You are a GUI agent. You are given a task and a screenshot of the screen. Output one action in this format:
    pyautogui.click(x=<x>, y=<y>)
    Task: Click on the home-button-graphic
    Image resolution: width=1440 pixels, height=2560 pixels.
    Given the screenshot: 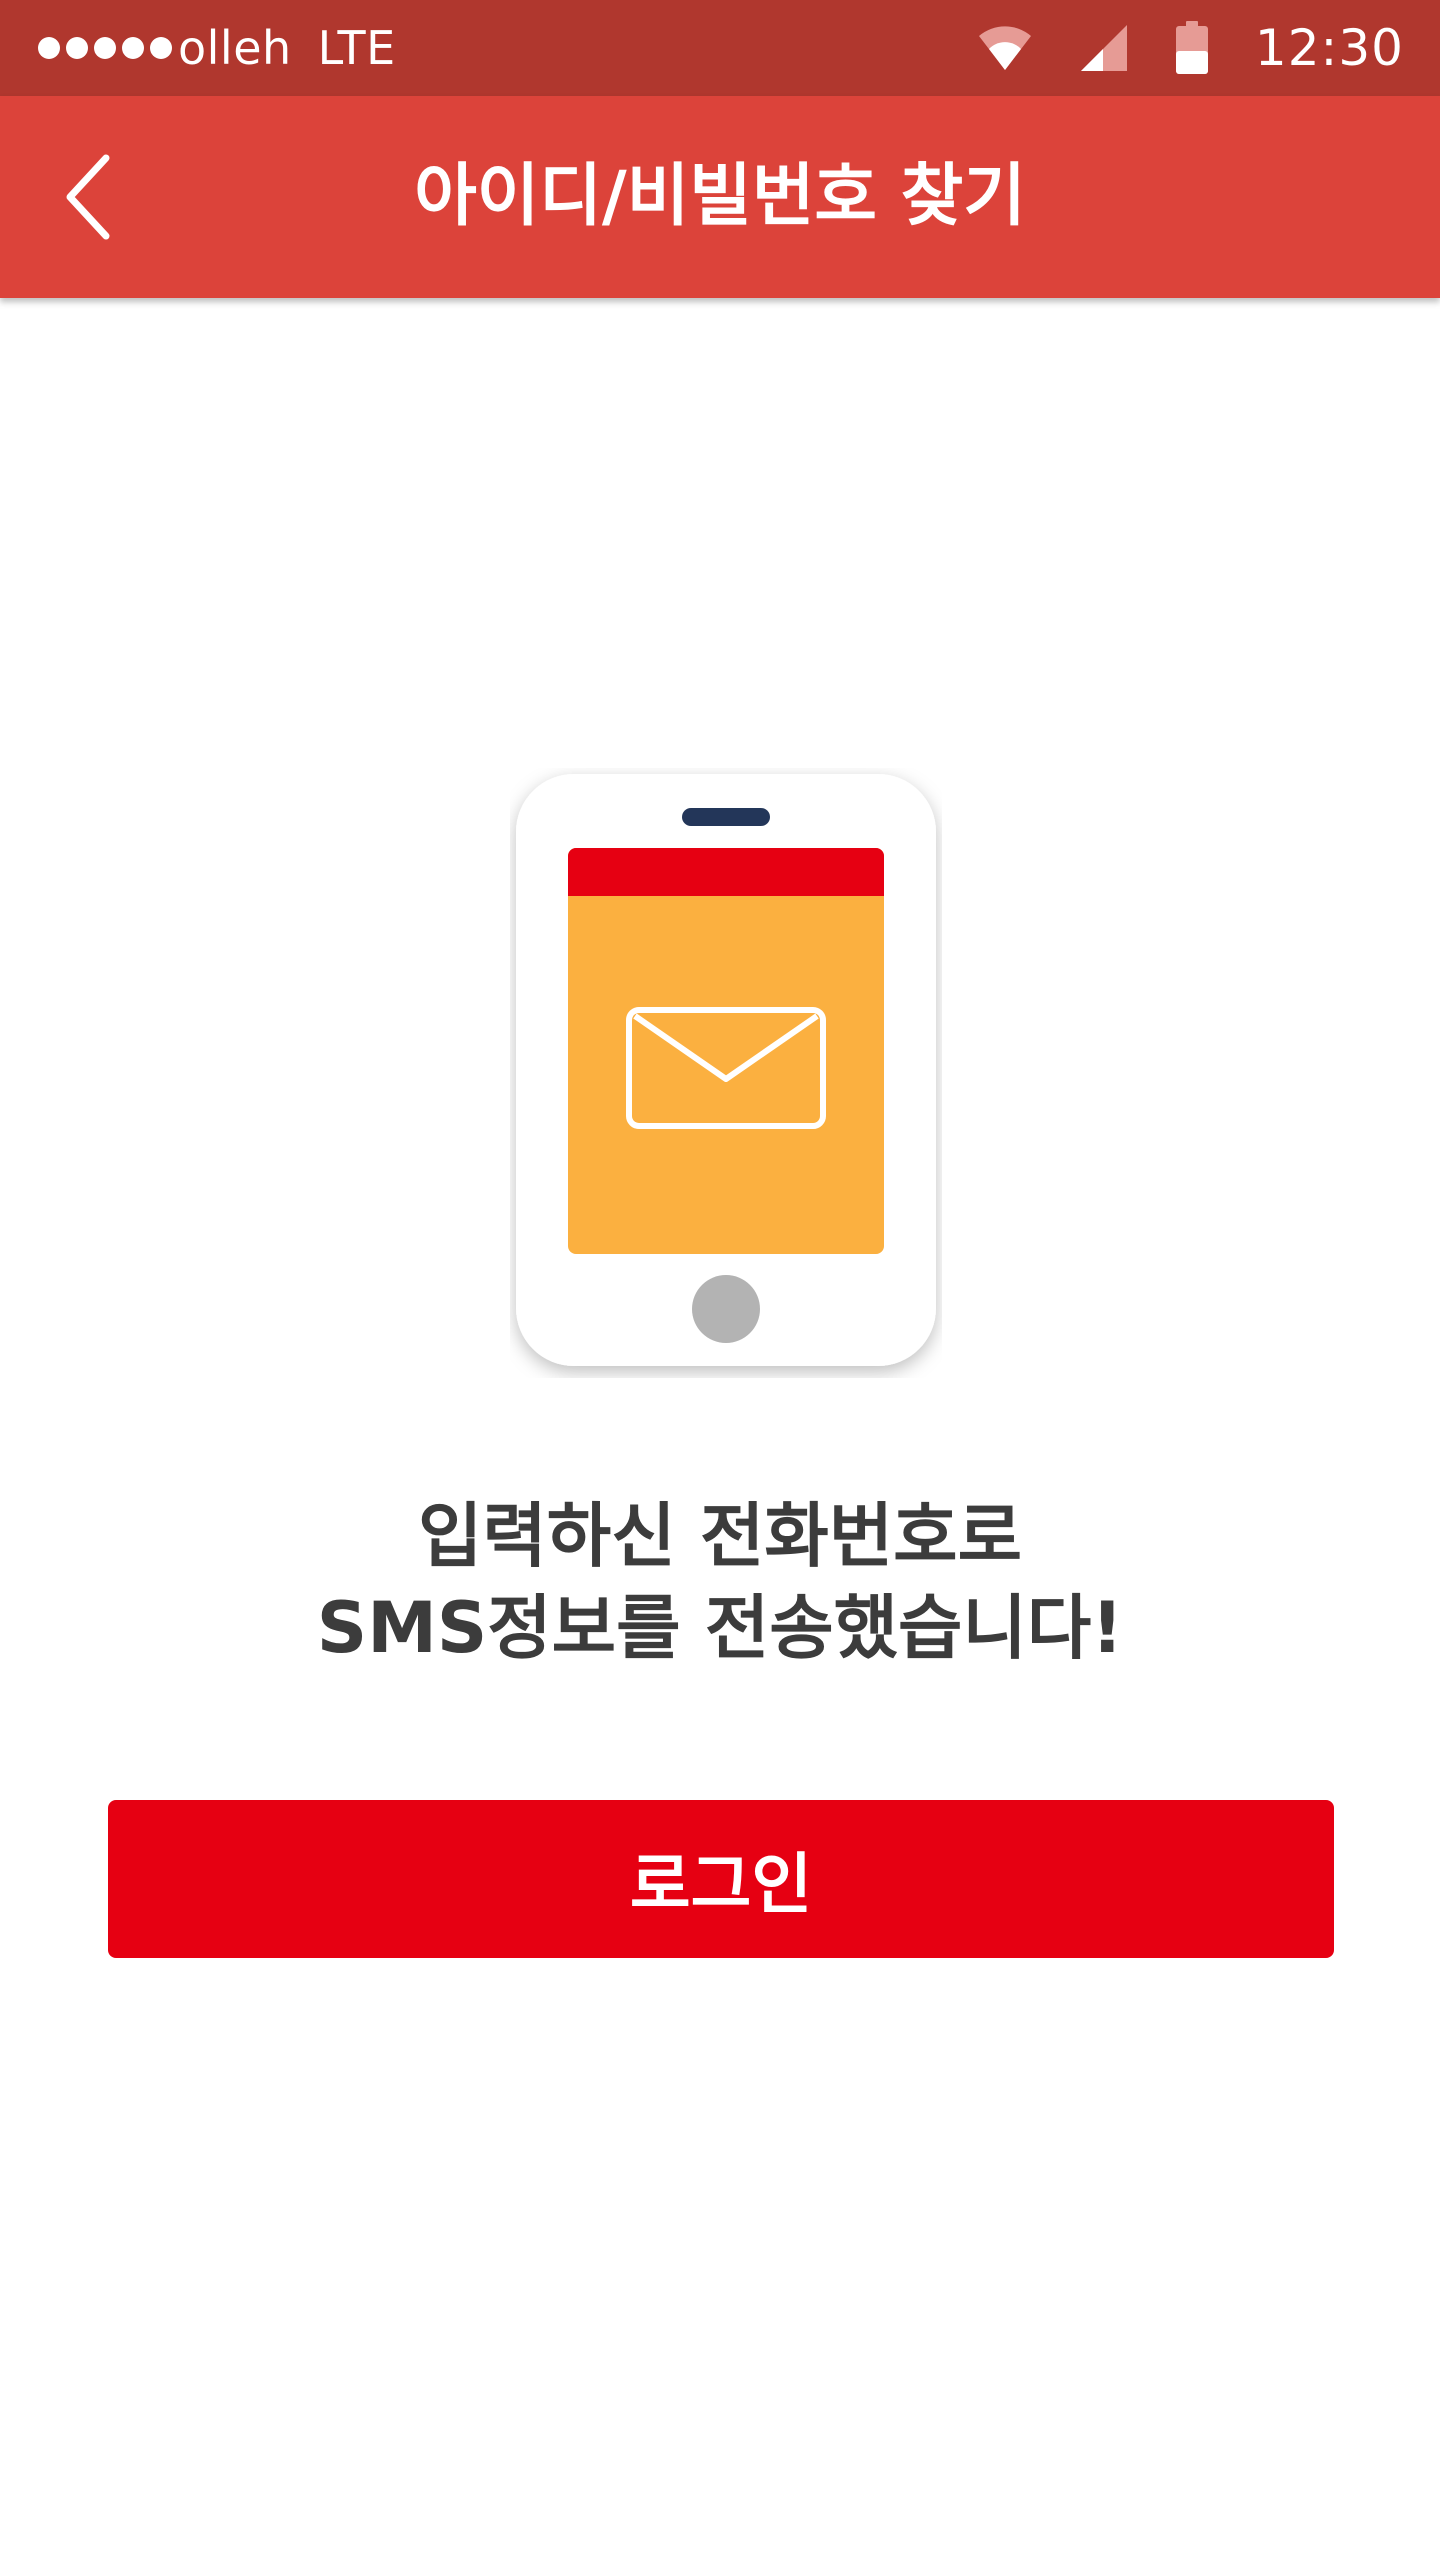 What is the action you would take?
    pyautogui.click(x=726, y=1309)
    